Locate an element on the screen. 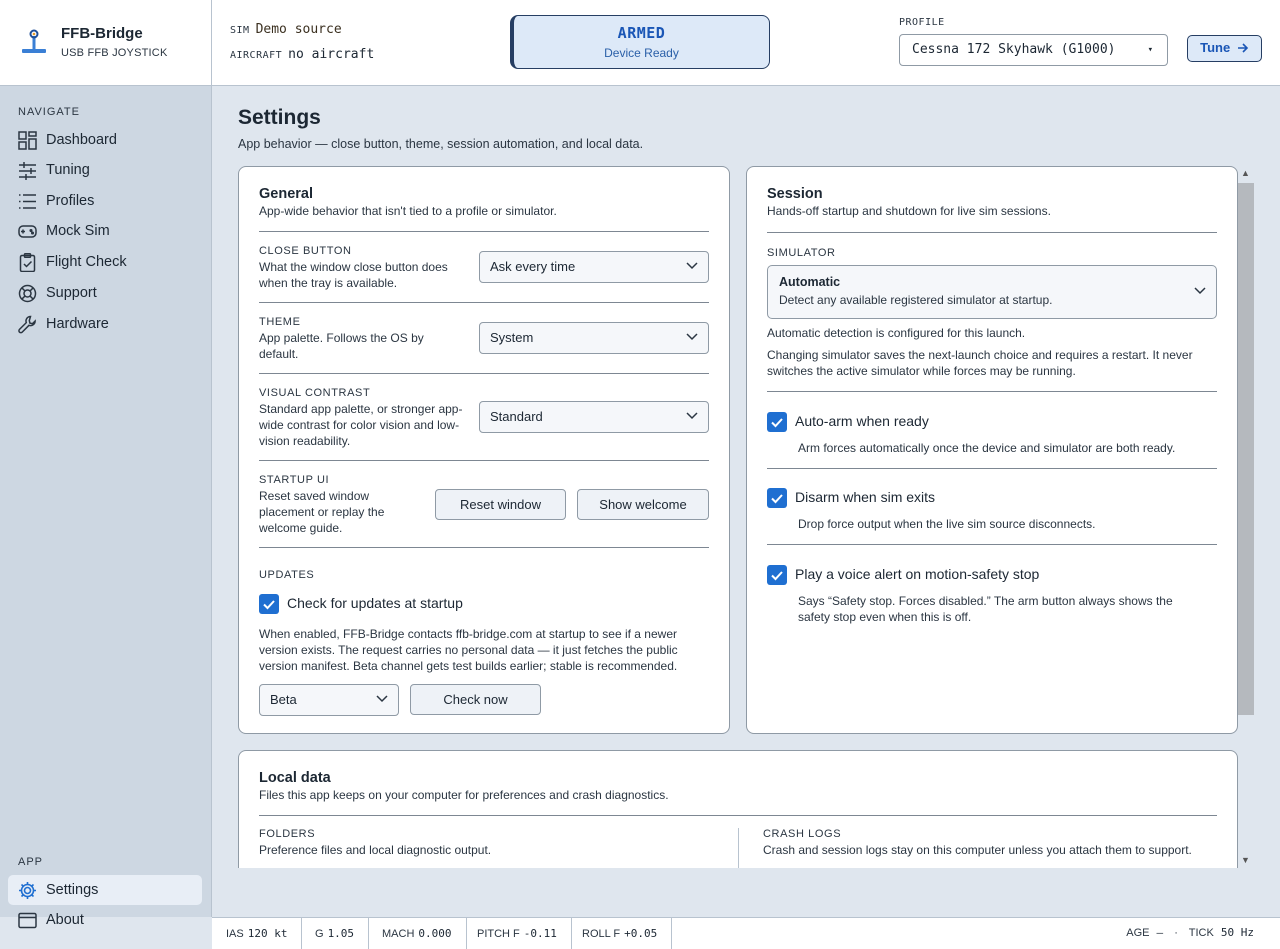  list-icon is located at coordinates (27, 201).